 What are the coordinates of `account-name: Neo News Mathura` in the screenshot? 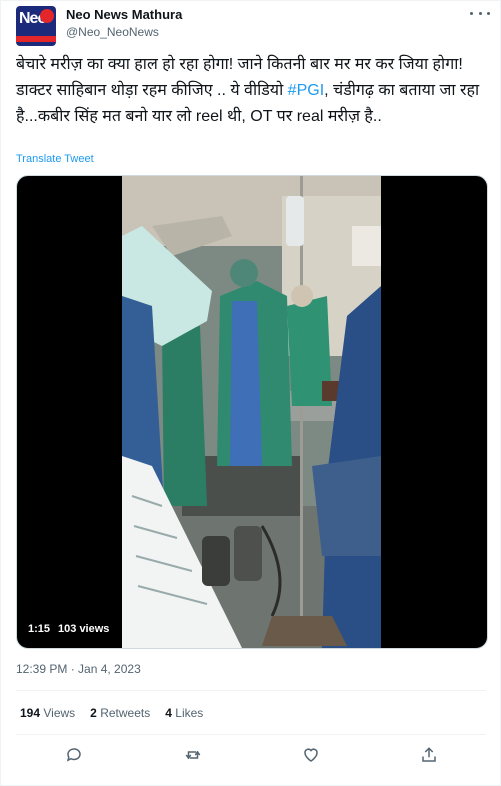 It's located at (124, 14).